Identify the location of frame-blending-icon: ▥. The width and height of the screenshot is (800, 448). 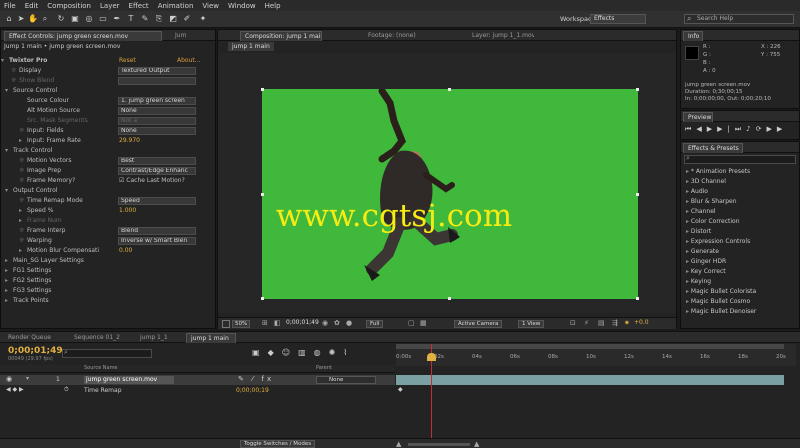
(306, 352).